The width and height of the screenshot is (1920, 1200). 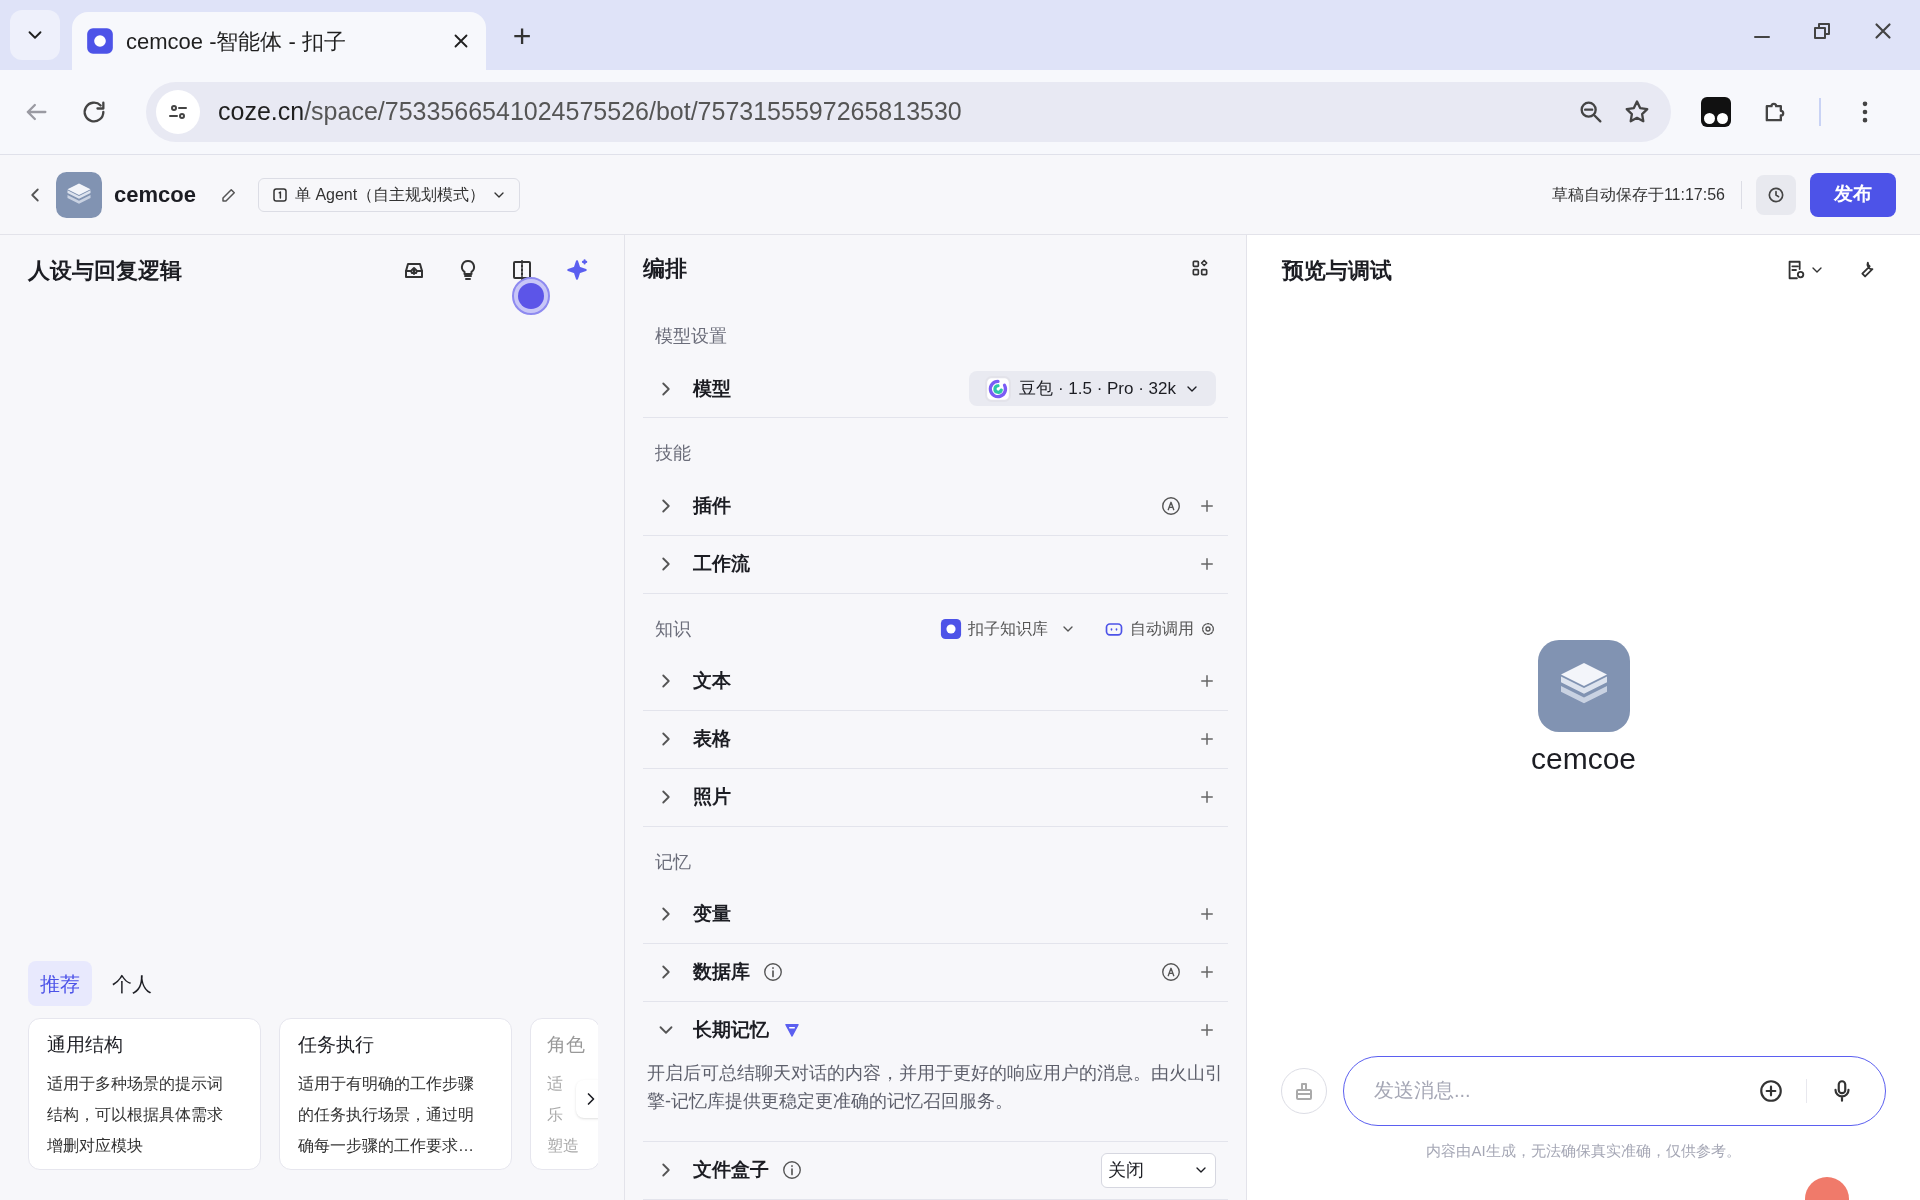 What do you see at coordinates (712, 797) in the screenshot?
I see `row-label: 照片` at bounding box center [712, 797].